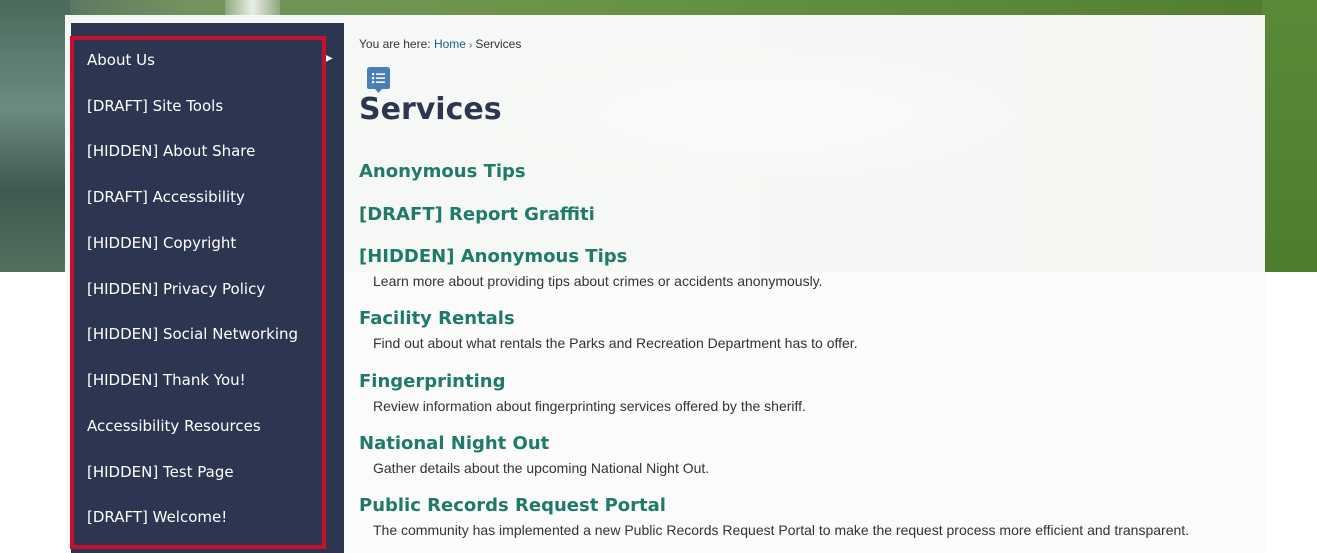  Describe the element at coordinates (498, 44) in the screenshot. I see `breadcrumb-current: Services` at that location.